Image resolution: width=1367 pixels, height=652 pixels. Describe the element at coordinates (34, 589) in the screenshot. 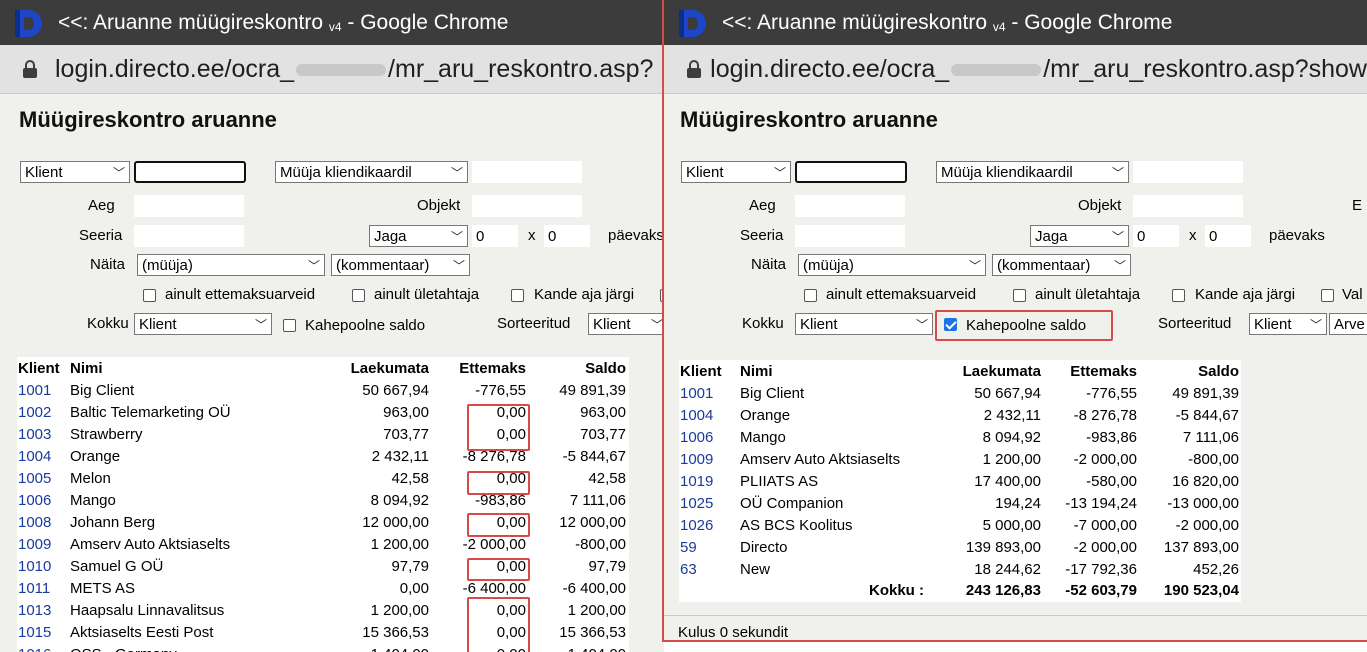

I see `client-code-link: 1011` at that location.